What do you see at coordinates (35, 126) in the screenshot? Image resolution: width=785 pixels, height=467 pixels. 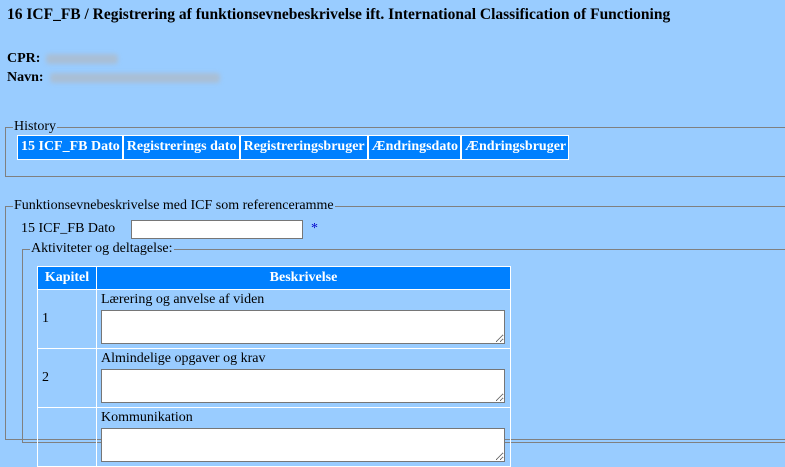 I see `history-legend: History` at bounding box center [35, 126].